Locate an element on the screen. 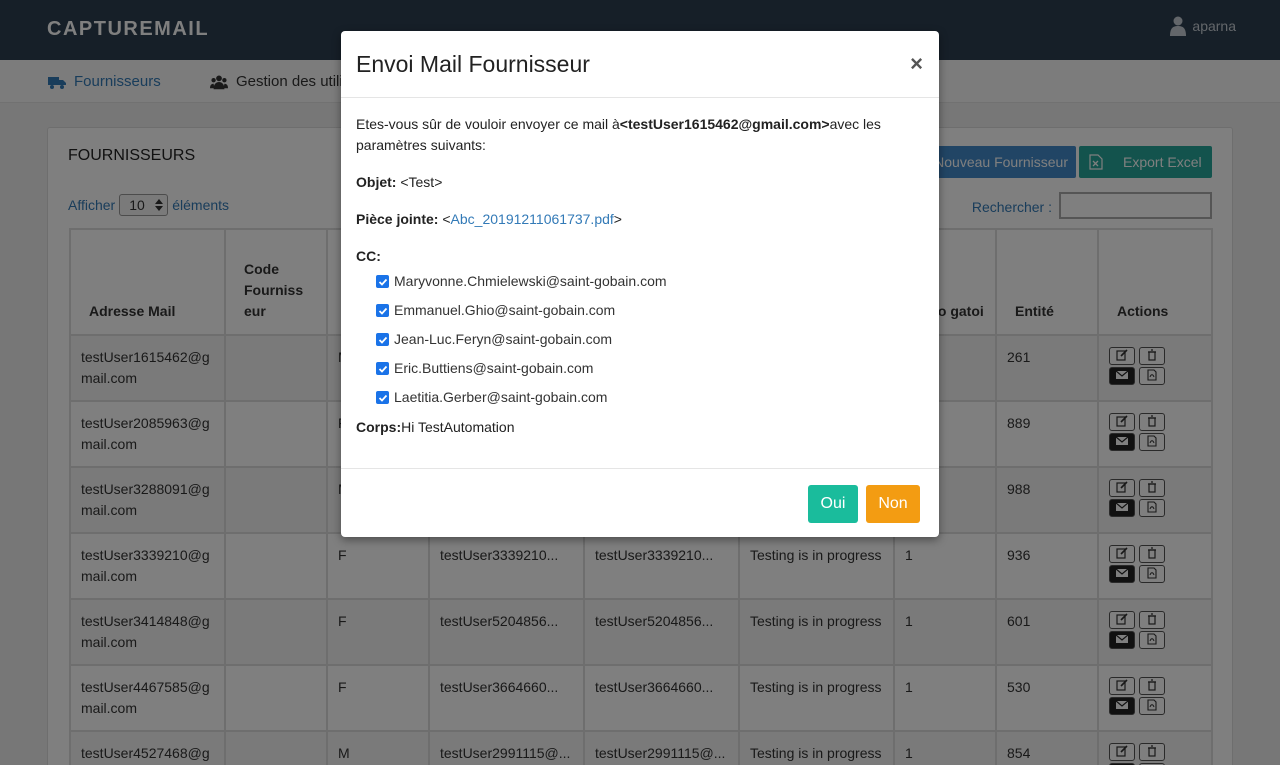 The width and height of the screenshot is (1280, 765). cancel-non-button: Non is located at coordinates (893, 504).